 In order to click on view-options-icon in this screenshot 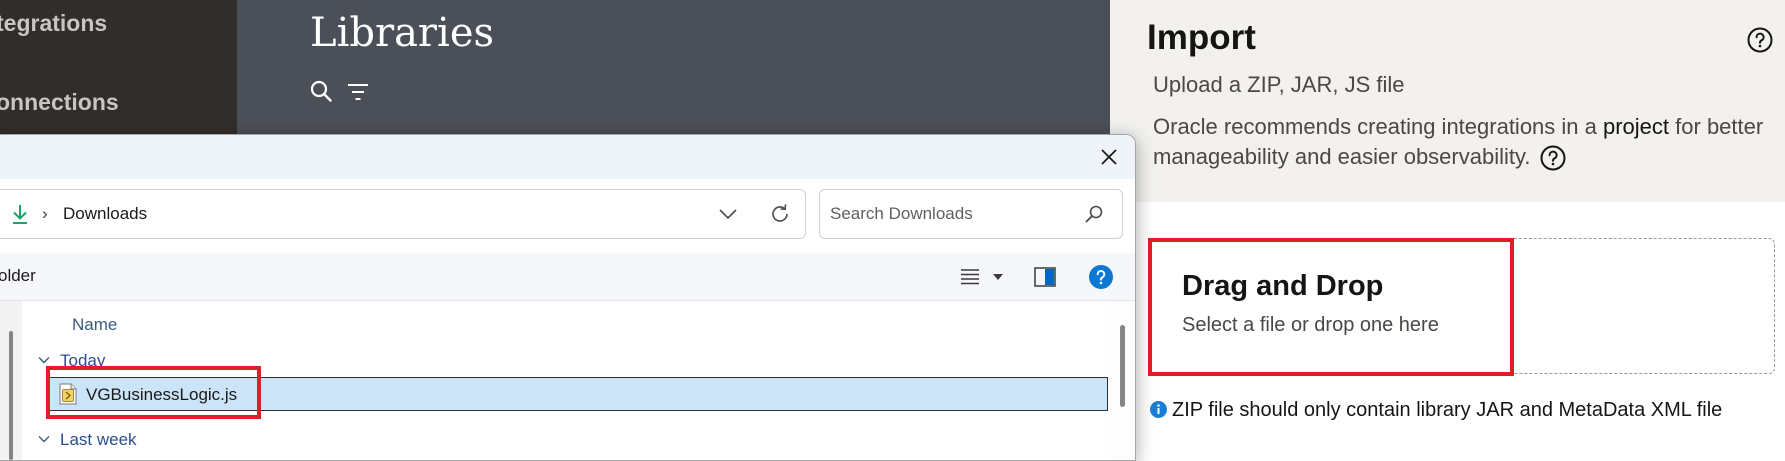, I will do `click(970, 277)`.